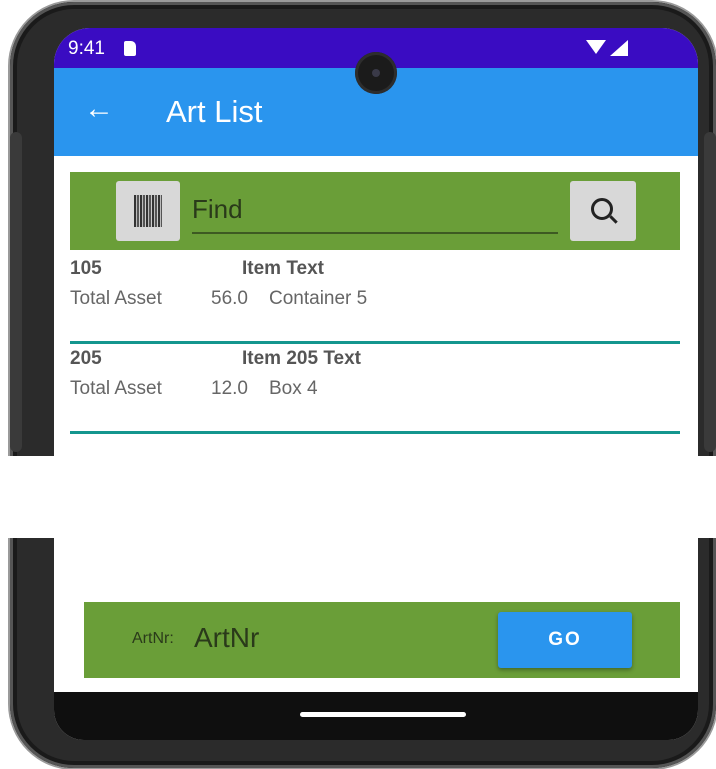  What do you see at coordinates (283, 268) in the screenshot?
I see `item-text: Item Text` at bounding box center [283, 268].